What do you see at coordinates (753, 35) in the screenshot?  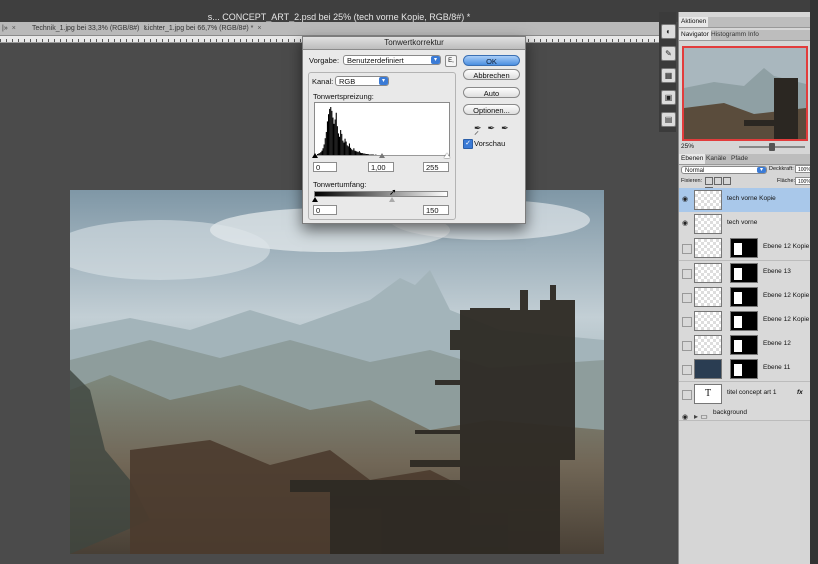 I see `tab-info: Info` at bounding box center [753, 35].